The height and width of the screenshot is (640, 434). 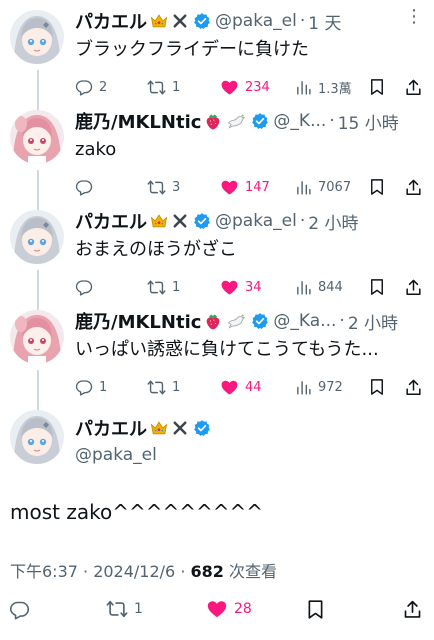 What do you see at coordinates (103, 387) in the screenshot?
I see `reply-count: 1` at bounding box center [103, 387].